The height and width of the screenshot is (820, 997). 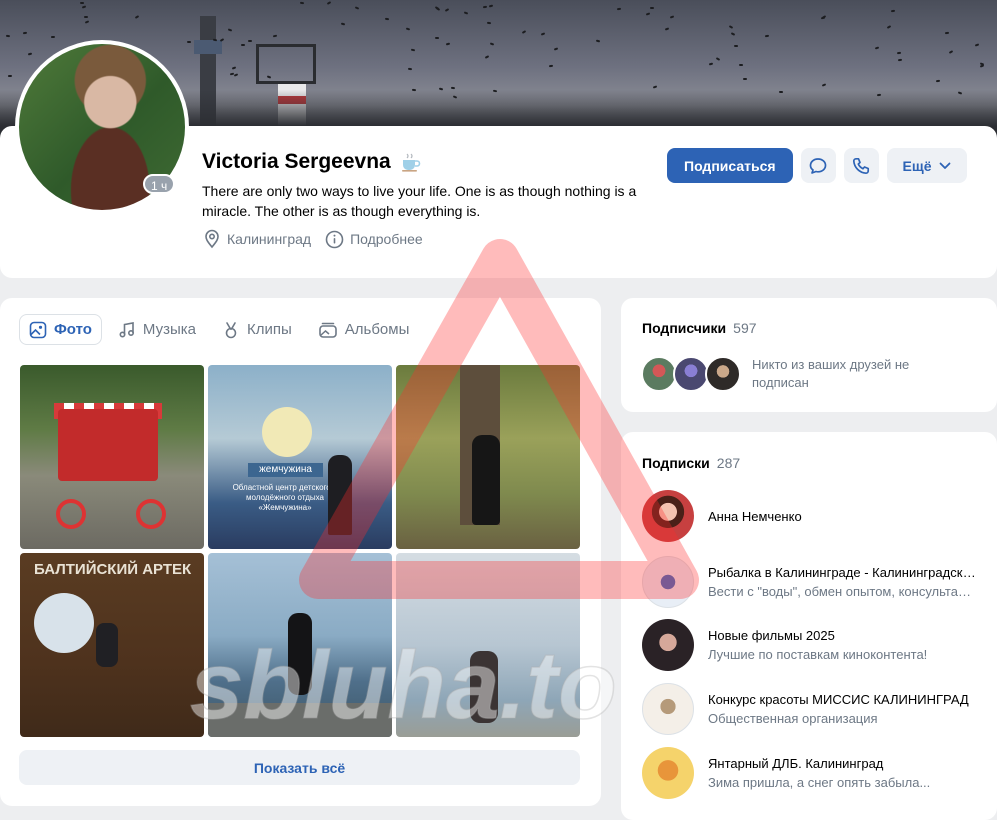 What do you see at coordinates (917, 165) in the screenshot?
I see `more-button-label: Ещё` at bounding box center [917, 165].